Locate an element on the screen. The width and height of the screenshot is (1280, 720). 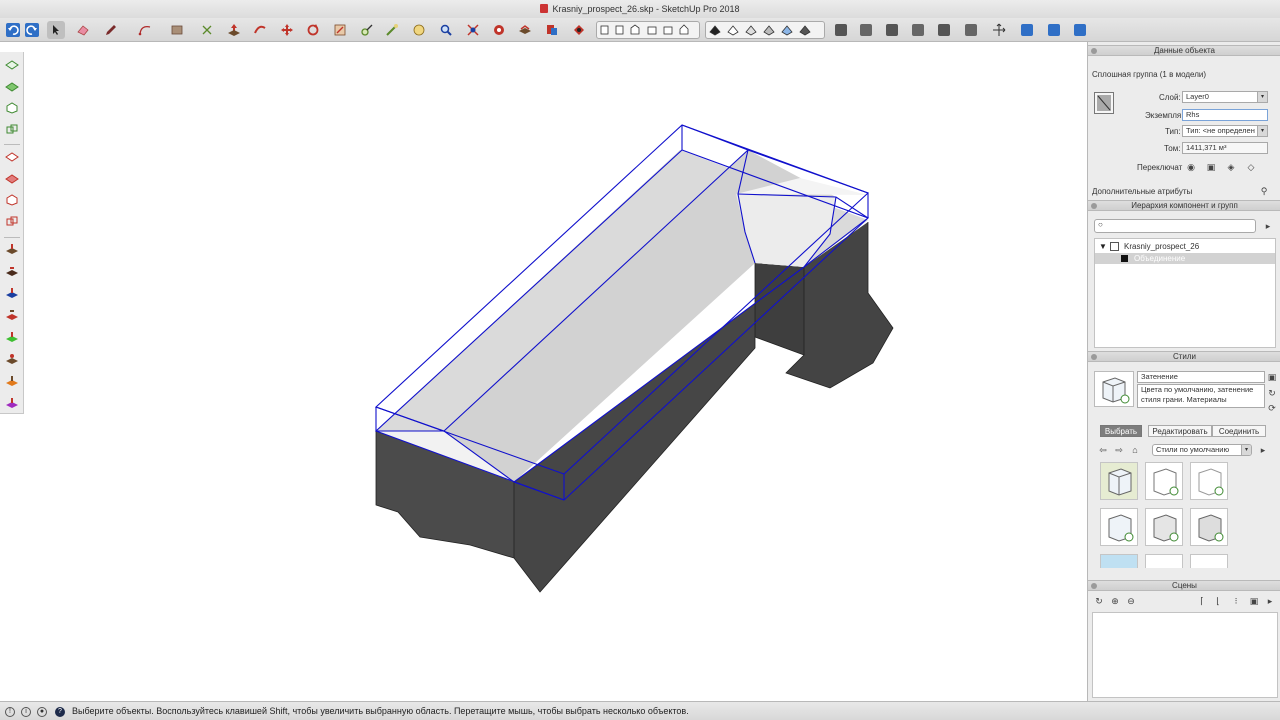
position-camera-icon is located at coordinates (1027, 30).